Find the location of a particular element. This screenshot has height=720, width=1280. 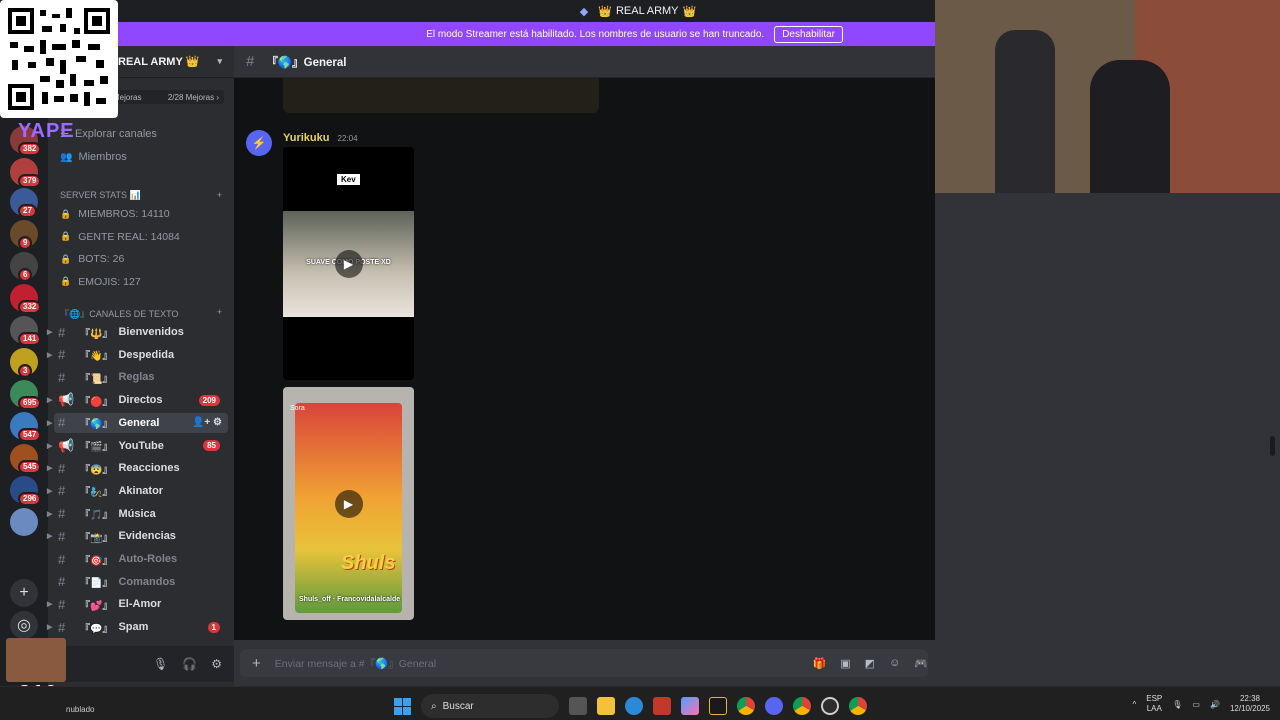

channel-directos: ▶ 📢 『🔴』 Directos 209 is located at coordinates (137, 400).